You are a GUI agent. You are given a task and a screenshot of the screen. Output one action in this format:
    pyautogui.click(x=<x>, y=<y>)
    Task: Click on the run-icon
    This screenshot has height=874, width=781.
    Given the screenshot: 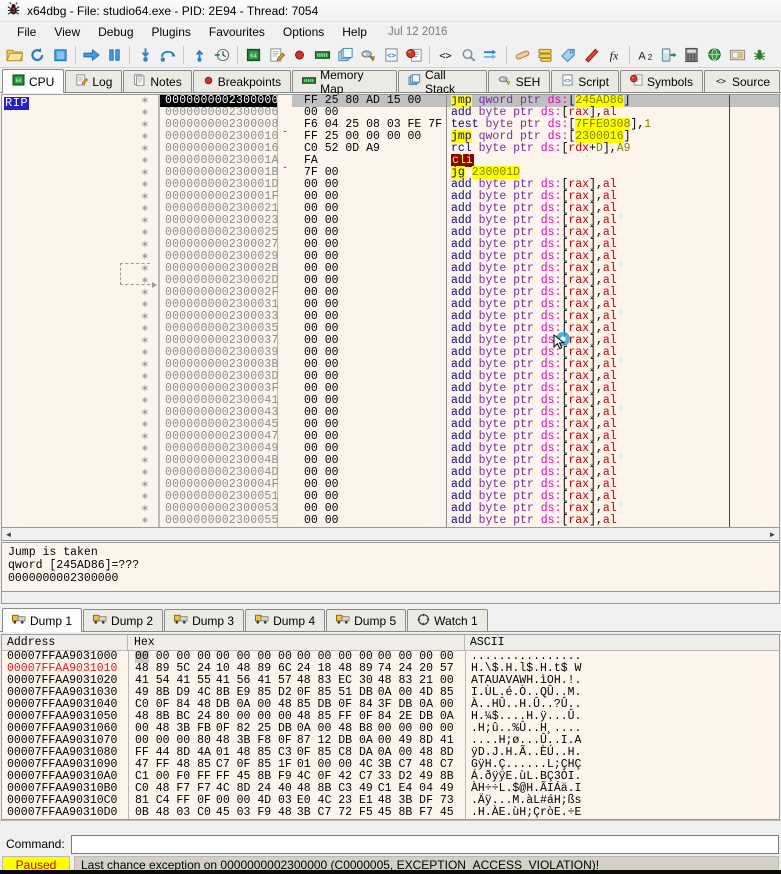 What is the action you would take?
    pyautogui.click(x=91, y=55)
    